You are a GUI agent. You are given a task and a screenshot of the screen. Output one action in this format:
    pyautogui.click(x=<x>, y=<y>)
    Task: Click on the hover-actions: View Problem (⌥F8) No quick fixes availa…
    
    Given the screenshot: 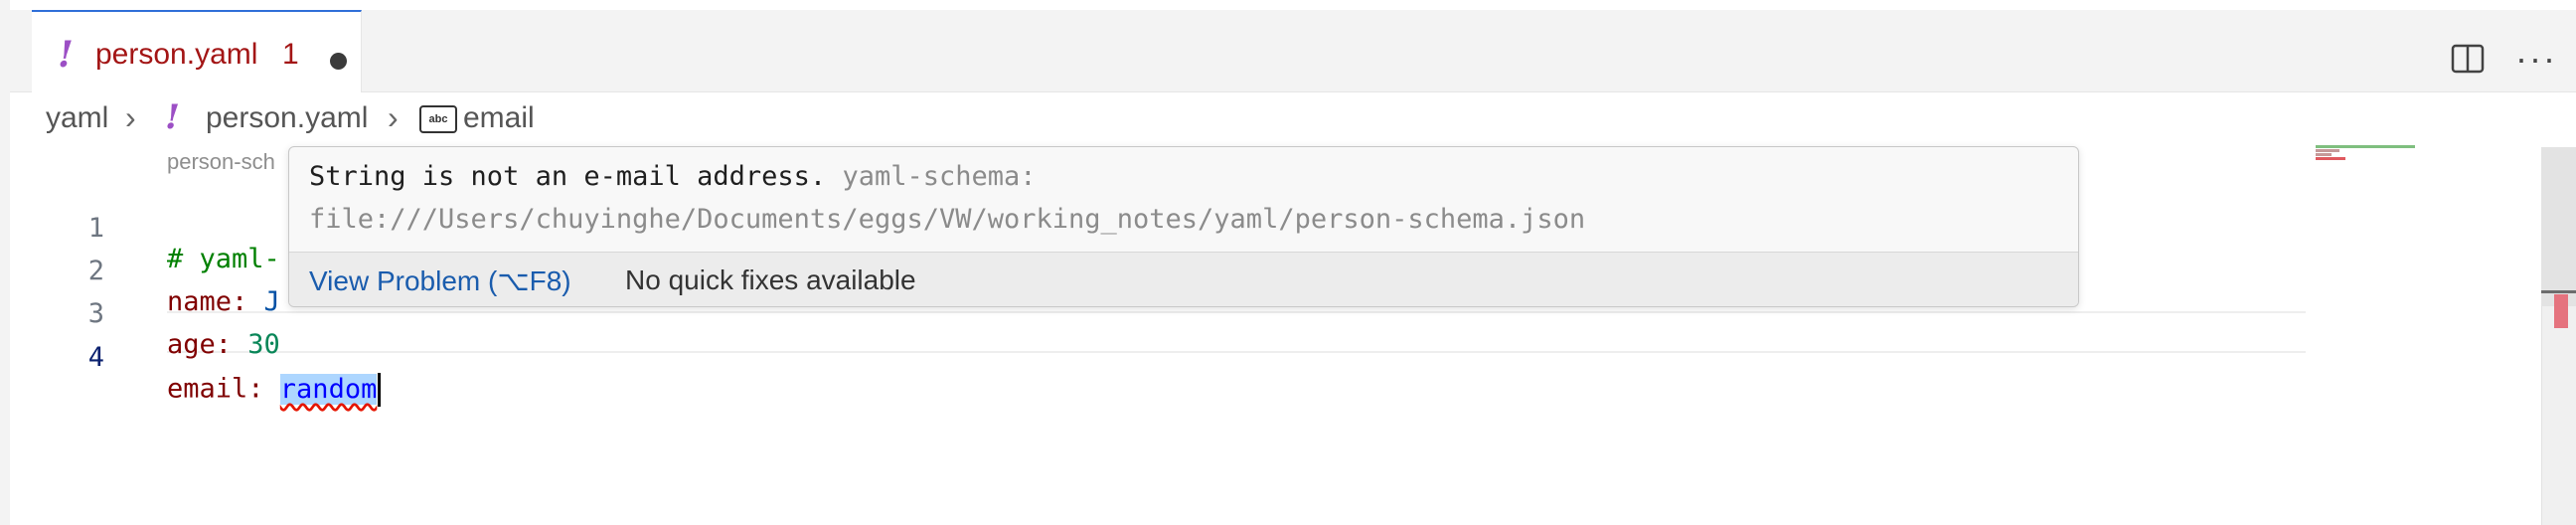 What is the action you would take?
    pyautogui.click(x=1183, y=279)
    